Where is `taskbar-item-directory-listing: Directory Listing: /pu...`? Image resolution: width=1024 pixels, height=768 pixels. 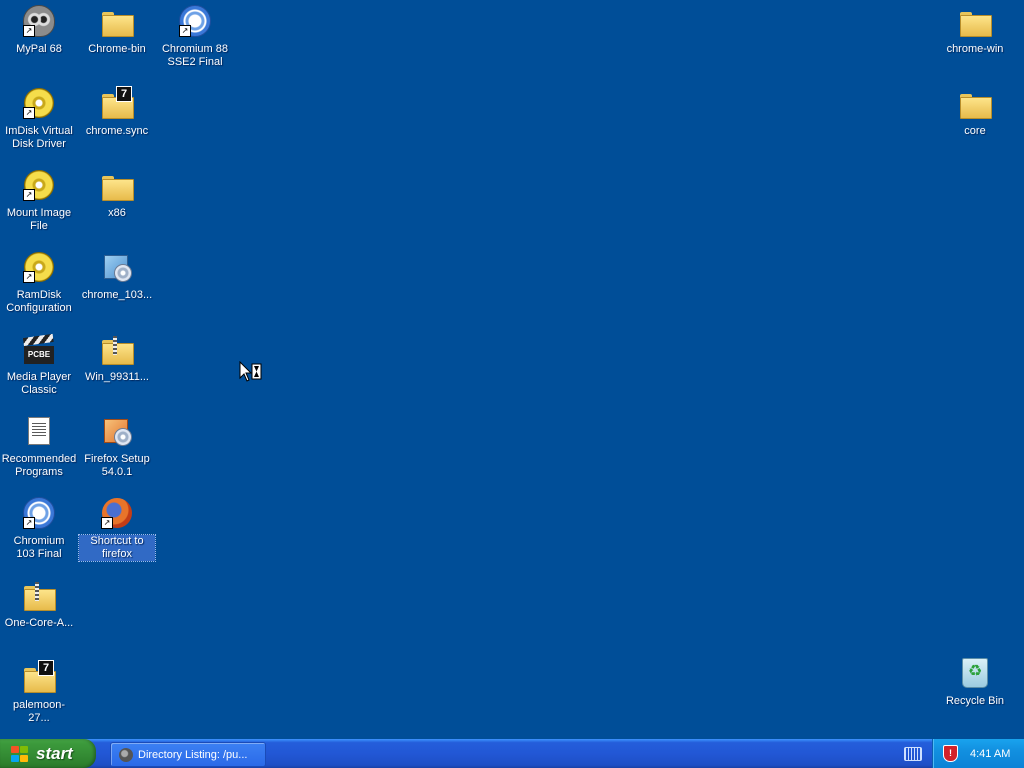
taskbar-item-directory-listing: Directory Listing: /pu... is located at coordinates (188, 754).